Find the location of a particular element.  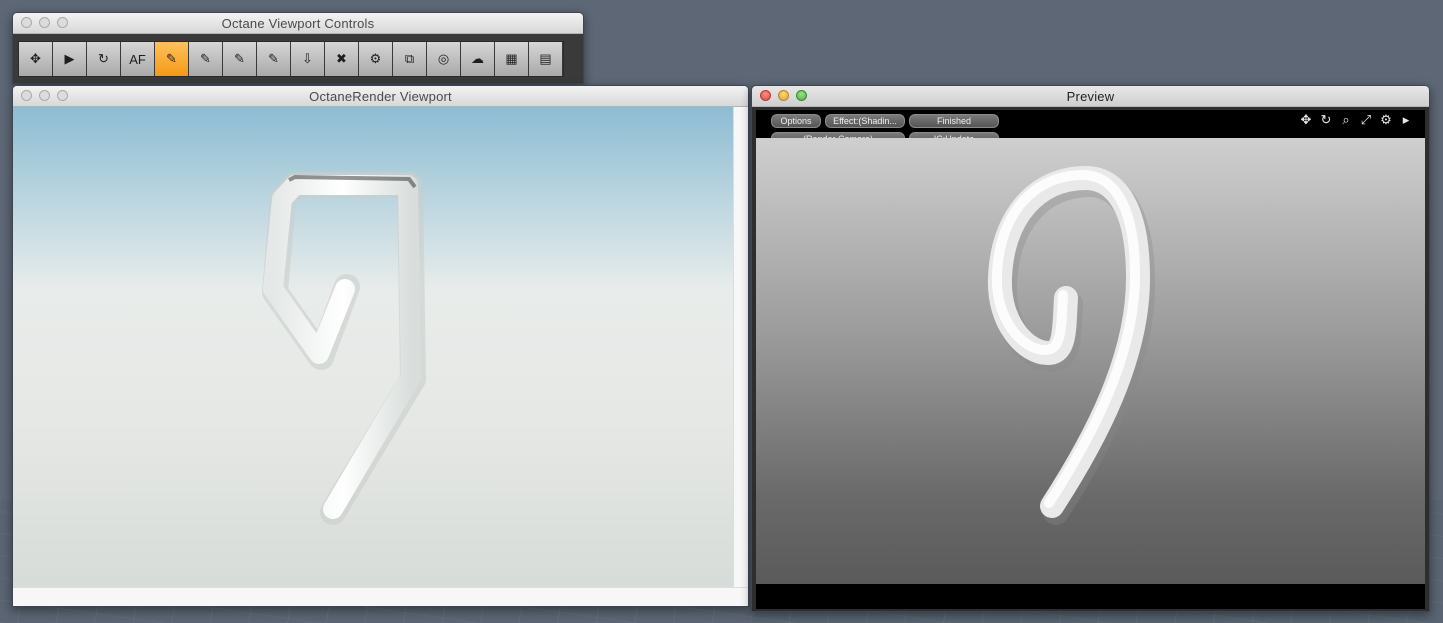

expand-icon: ⤢ is located at coordinates (1366, 120).